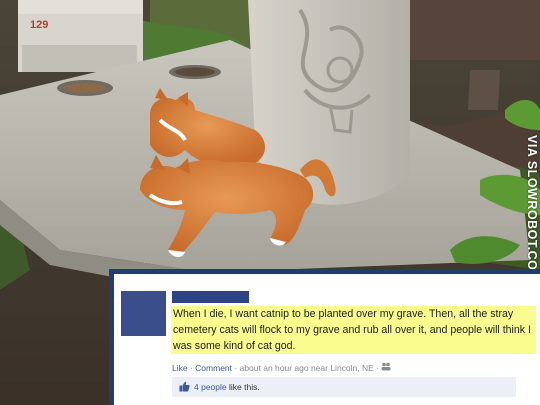  I want to click on likes-bar: 4 people like this., so click(344, 387).